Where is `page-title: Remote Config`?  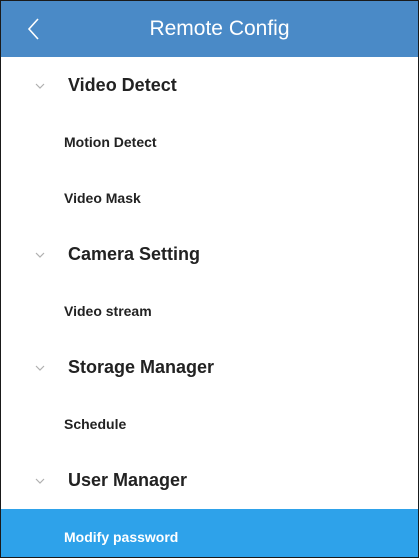 page-title: Remote Config is located at coordinates (219, 28).